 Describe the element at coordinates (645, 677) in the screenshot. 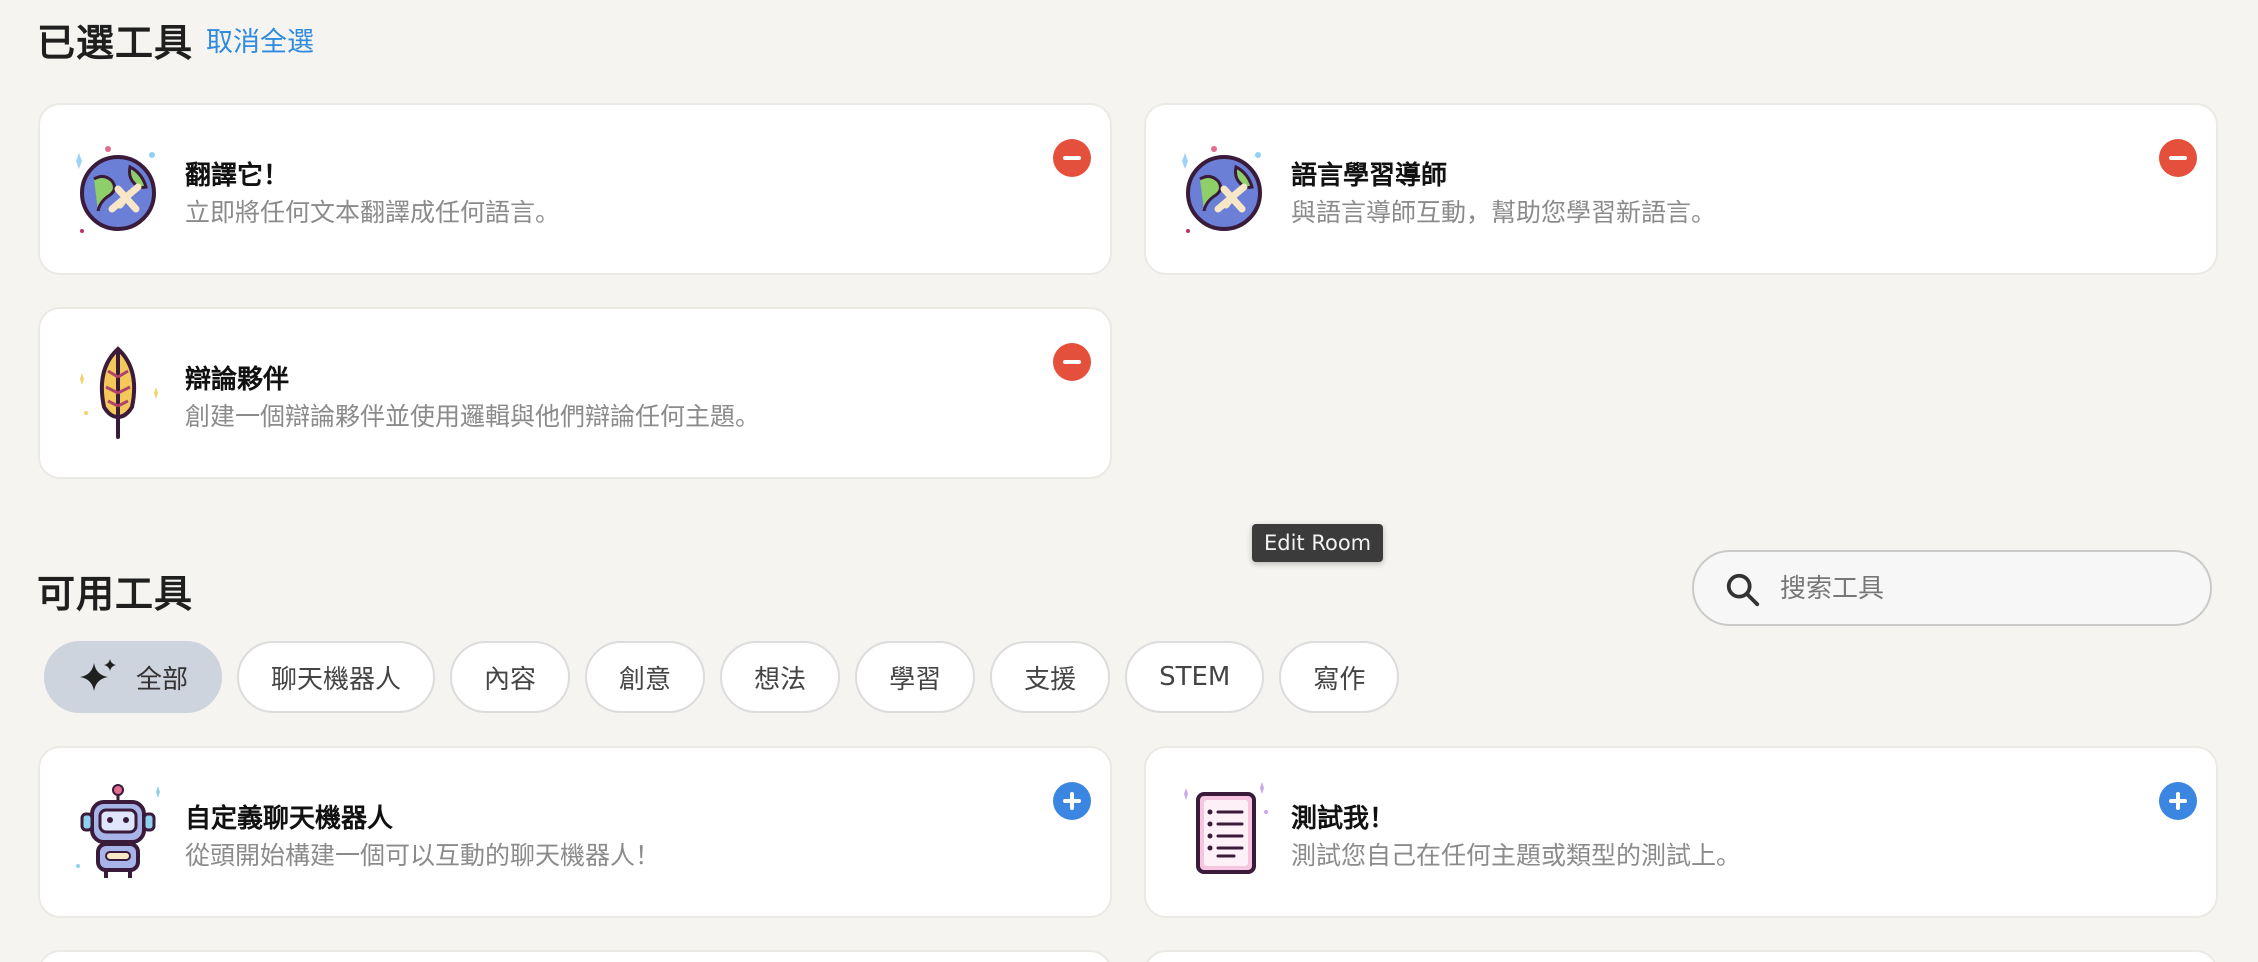

I see `filter-chip-creative: 創意` at that location.